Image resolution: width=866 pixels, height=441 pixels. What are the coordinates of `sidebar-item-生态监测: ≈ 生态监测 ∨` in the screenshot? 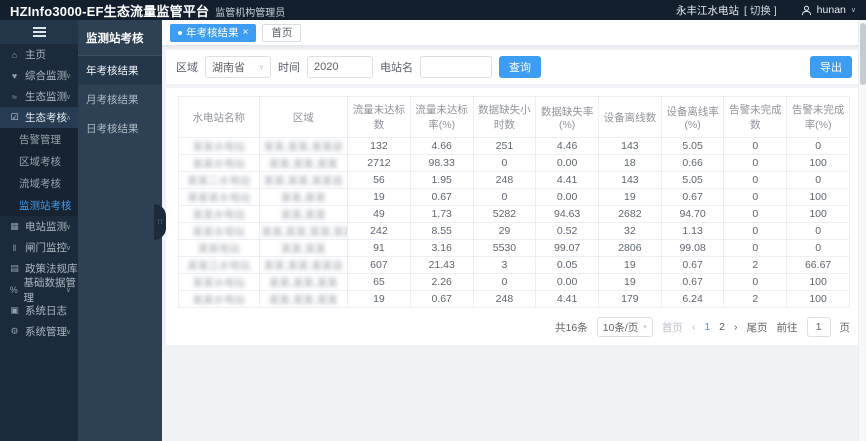 It's located at (39, 96).